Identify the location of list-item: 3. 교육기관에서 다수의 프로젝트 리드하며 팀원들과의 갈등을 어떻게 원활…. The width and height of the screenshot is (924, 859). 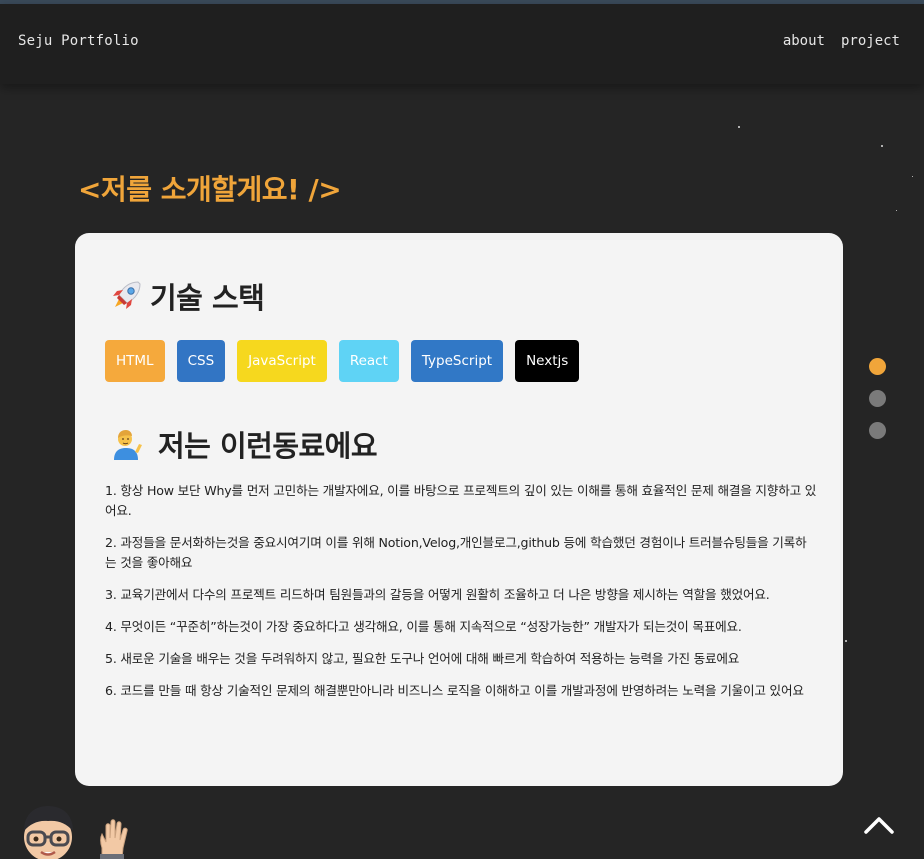
(437, 594).